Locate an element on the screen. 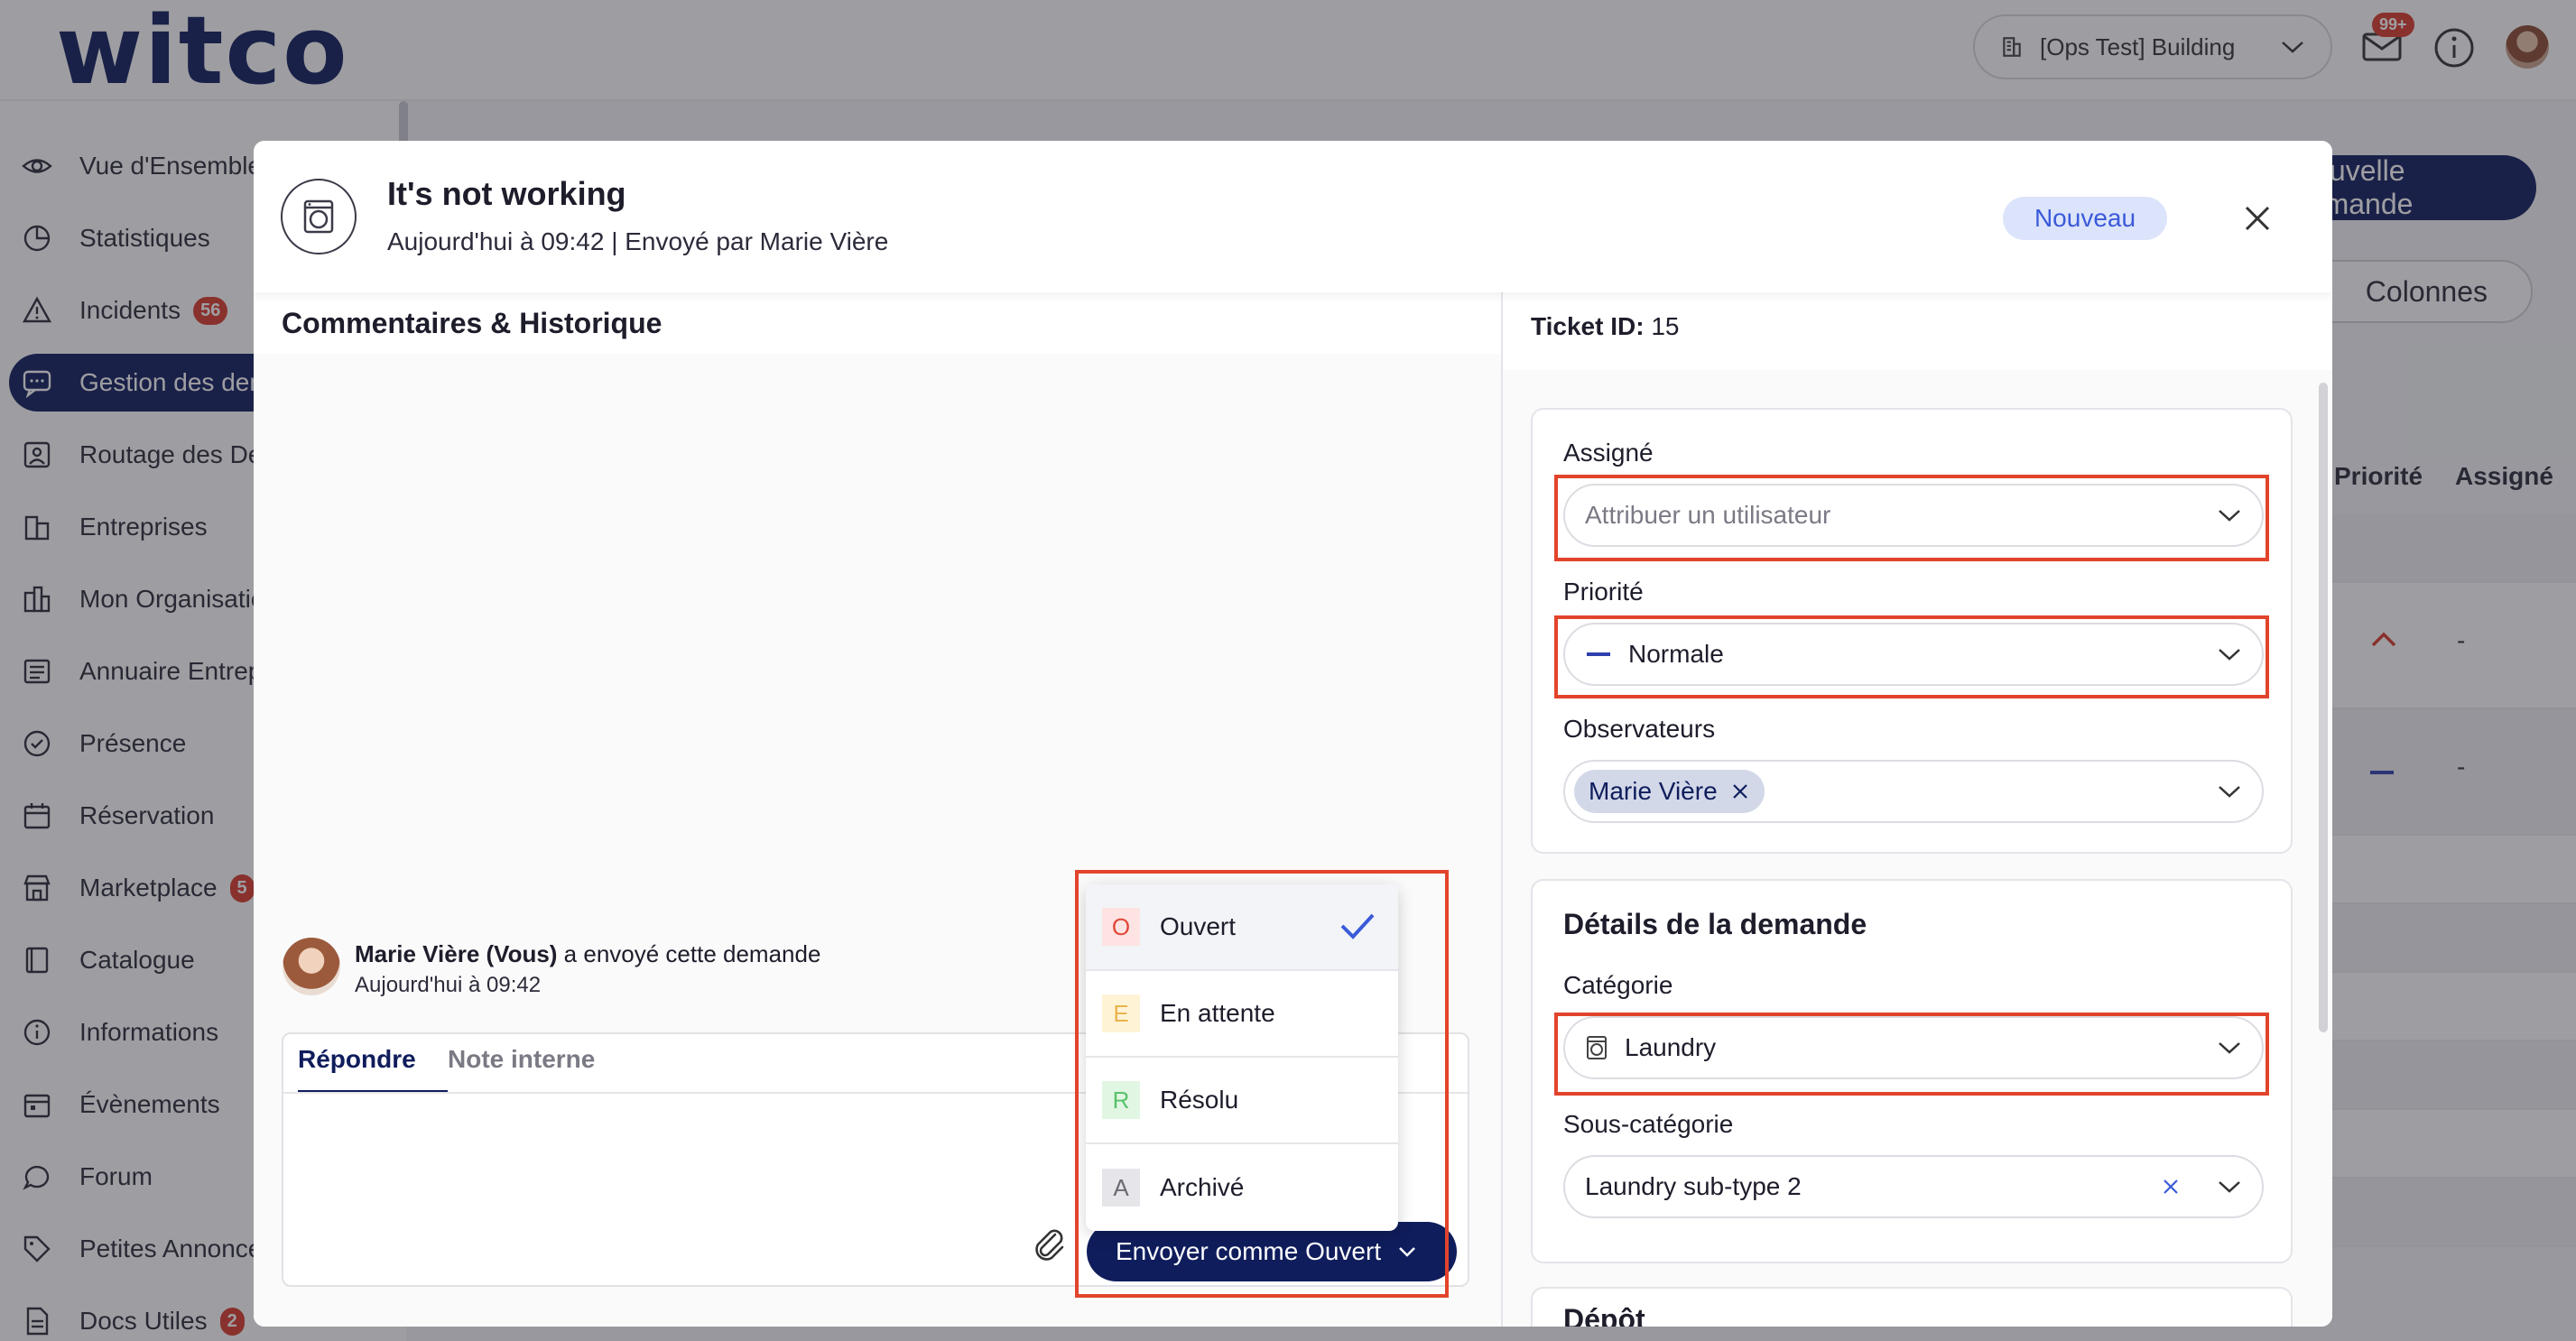  comments-title: Commentaires & Historique is located at coordinates (473, 323).